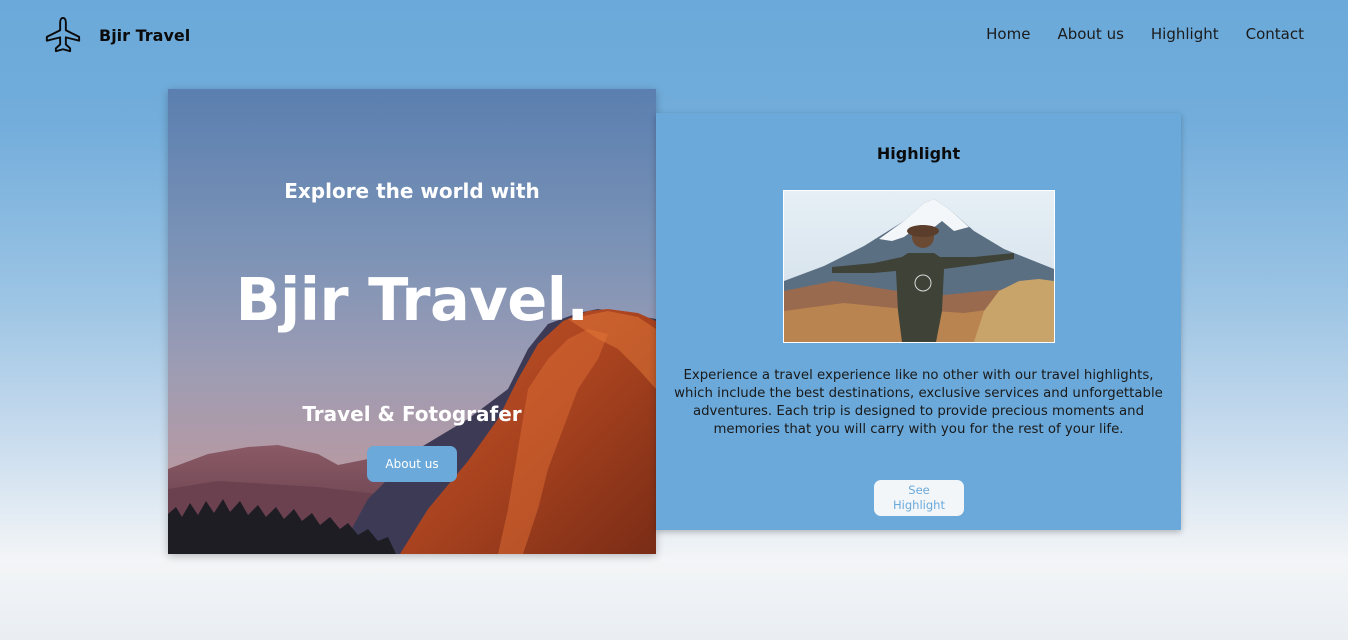 The image size is (1348, 640). Describe the element at coordinates (1131, 34) in the screenshot. I see `nav-links: Home About us Highlight Contact` at that location.